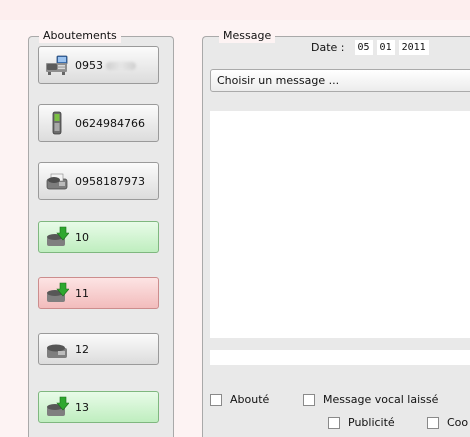 Image resolution: width=470 pixels, height=437 pixels. What do you see at coordinates (235, 10) in the screenshot?
I see `window-background` at bounding box center [235, 10].